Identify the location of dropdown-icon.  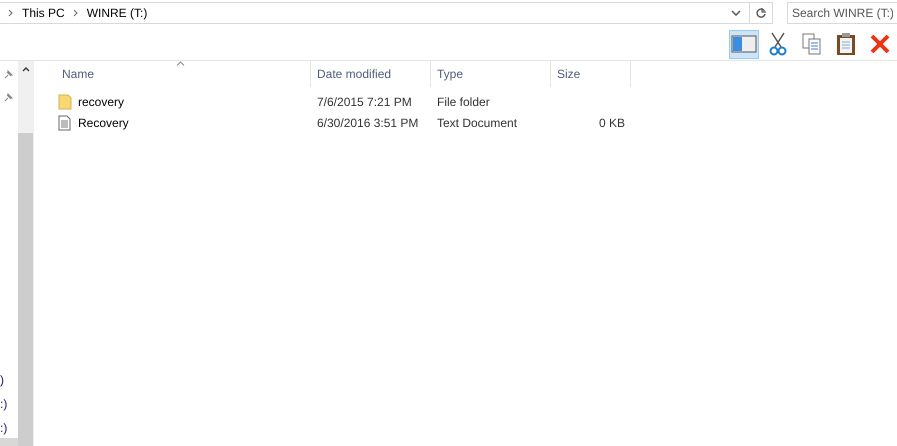
(736, 13).